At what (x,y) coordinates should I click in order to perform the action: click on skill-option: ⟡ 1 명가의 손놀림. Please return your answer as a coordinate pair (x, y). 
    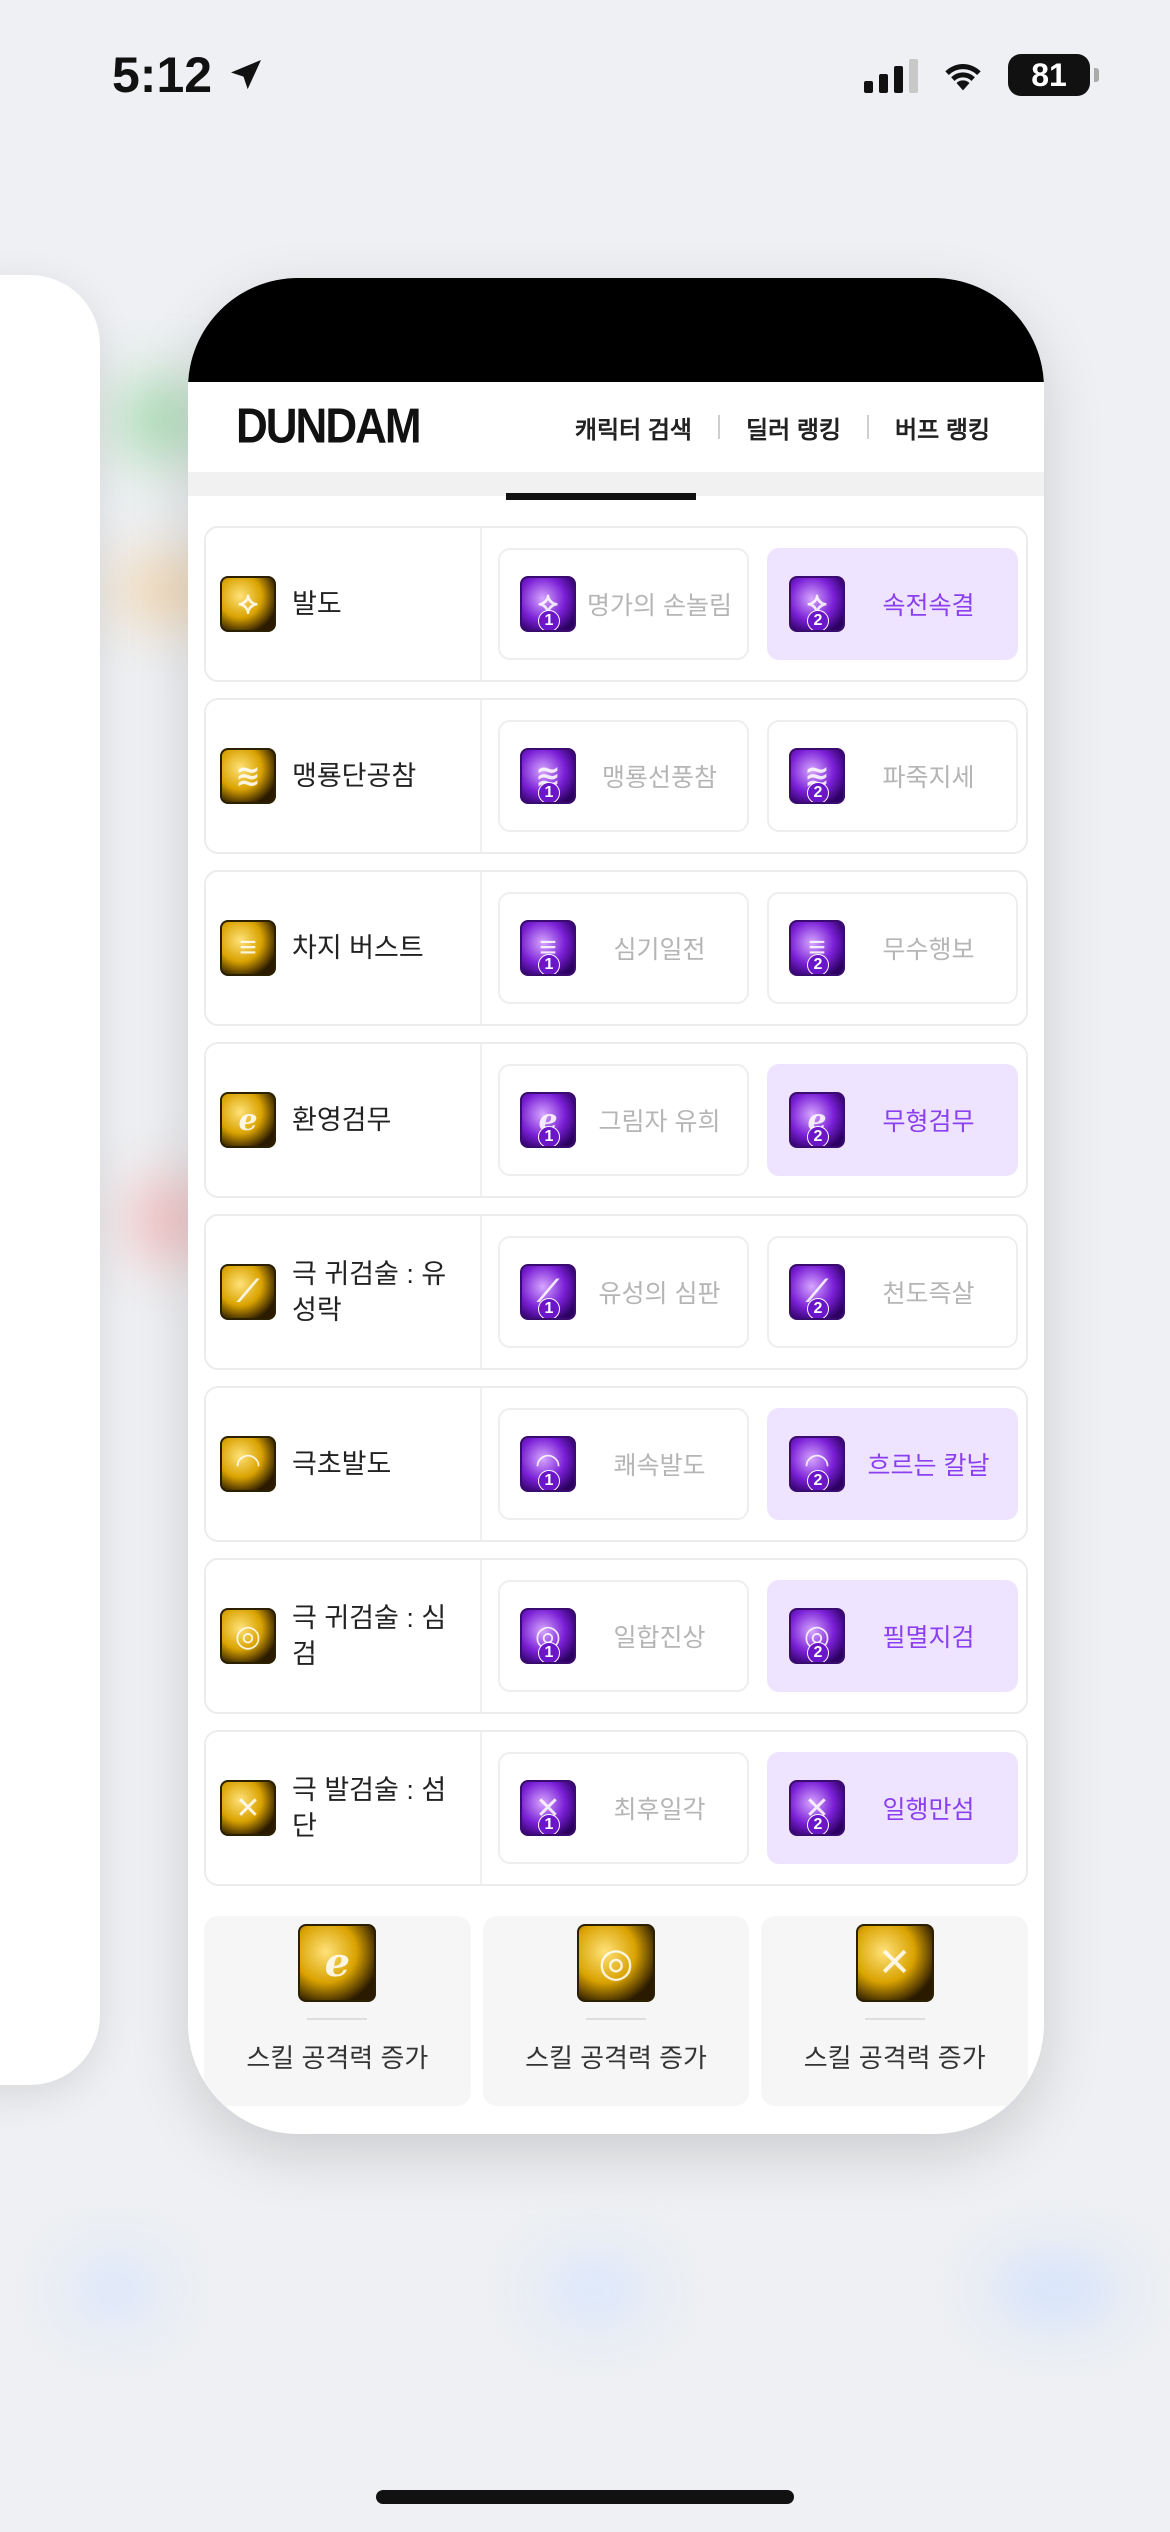
    Looking at the image, I should click on (623, 604).